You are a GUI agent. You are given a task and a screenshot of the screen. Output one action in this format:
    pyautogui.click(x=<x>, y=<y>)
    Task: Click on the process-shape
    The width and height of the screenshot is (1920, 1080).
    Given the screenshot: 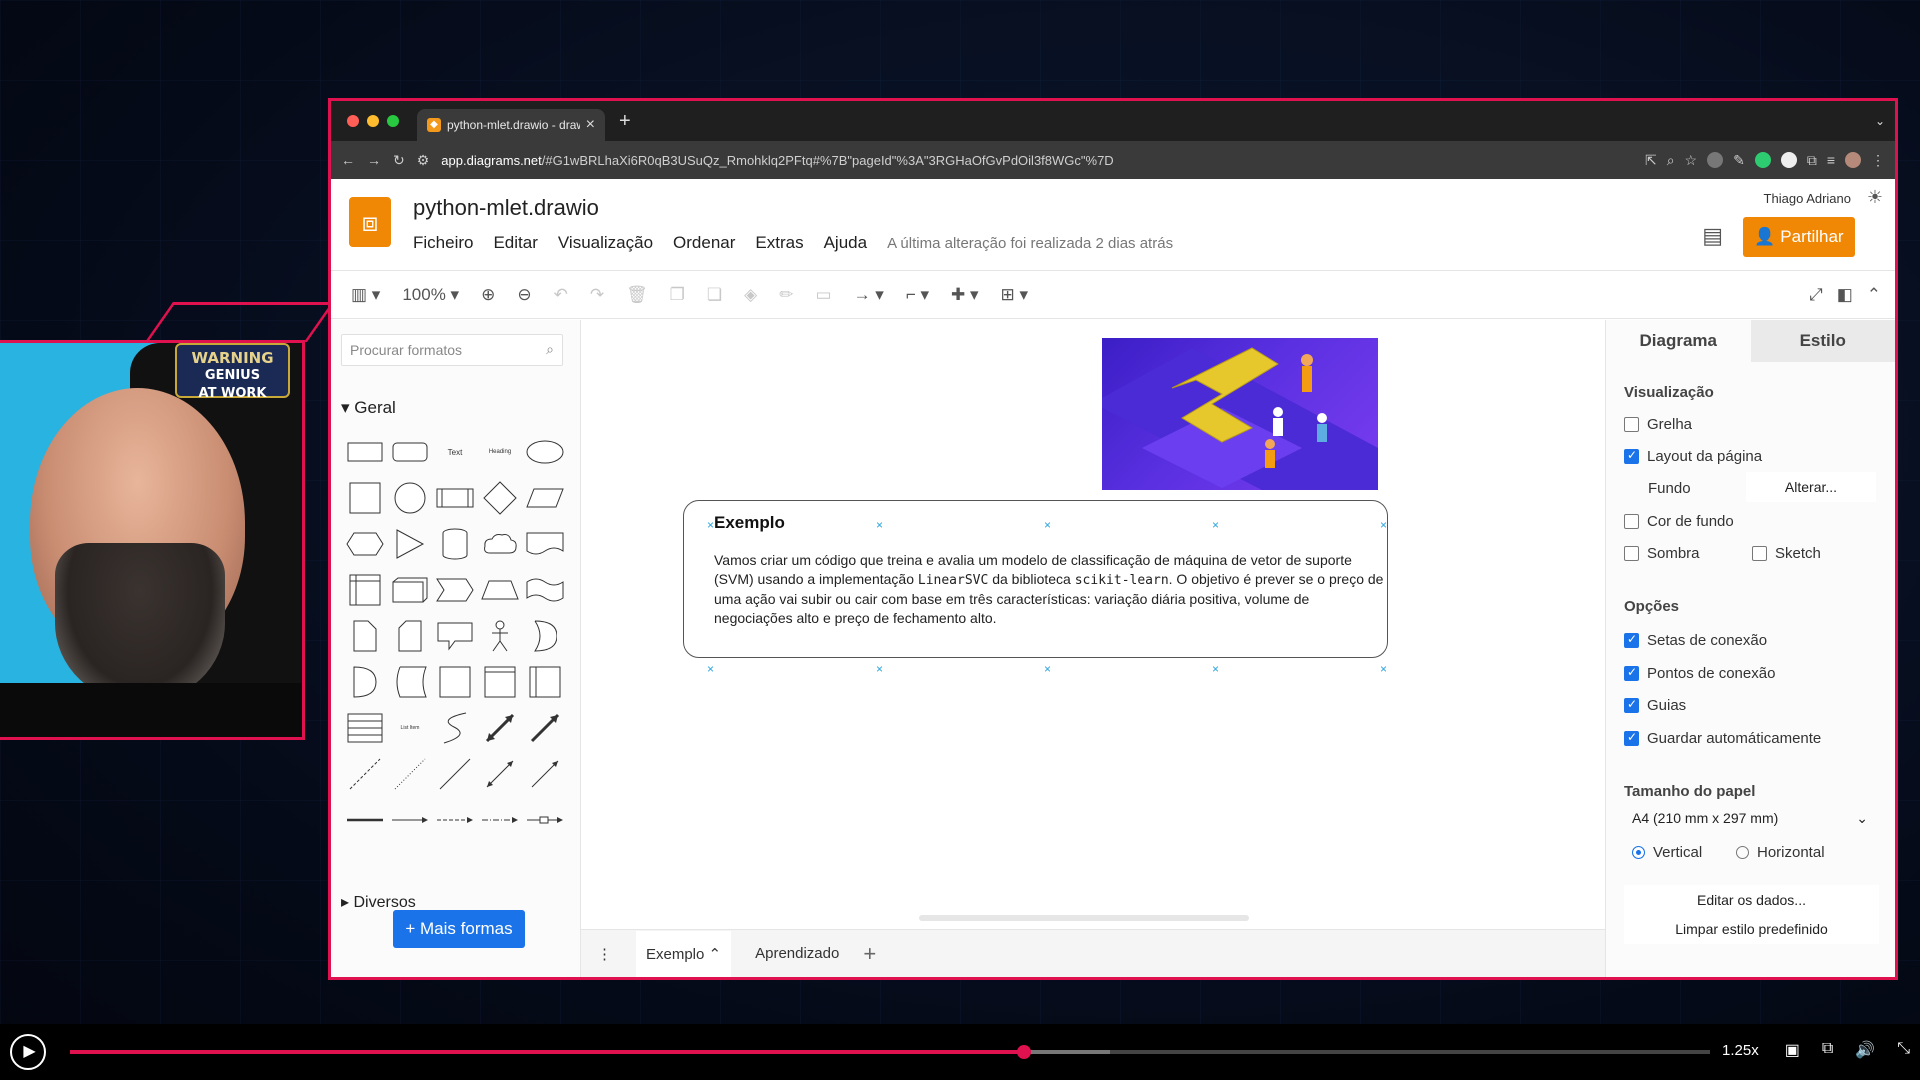 What is the action you would take?
    pyautogui.click(x=455, y=498)
    